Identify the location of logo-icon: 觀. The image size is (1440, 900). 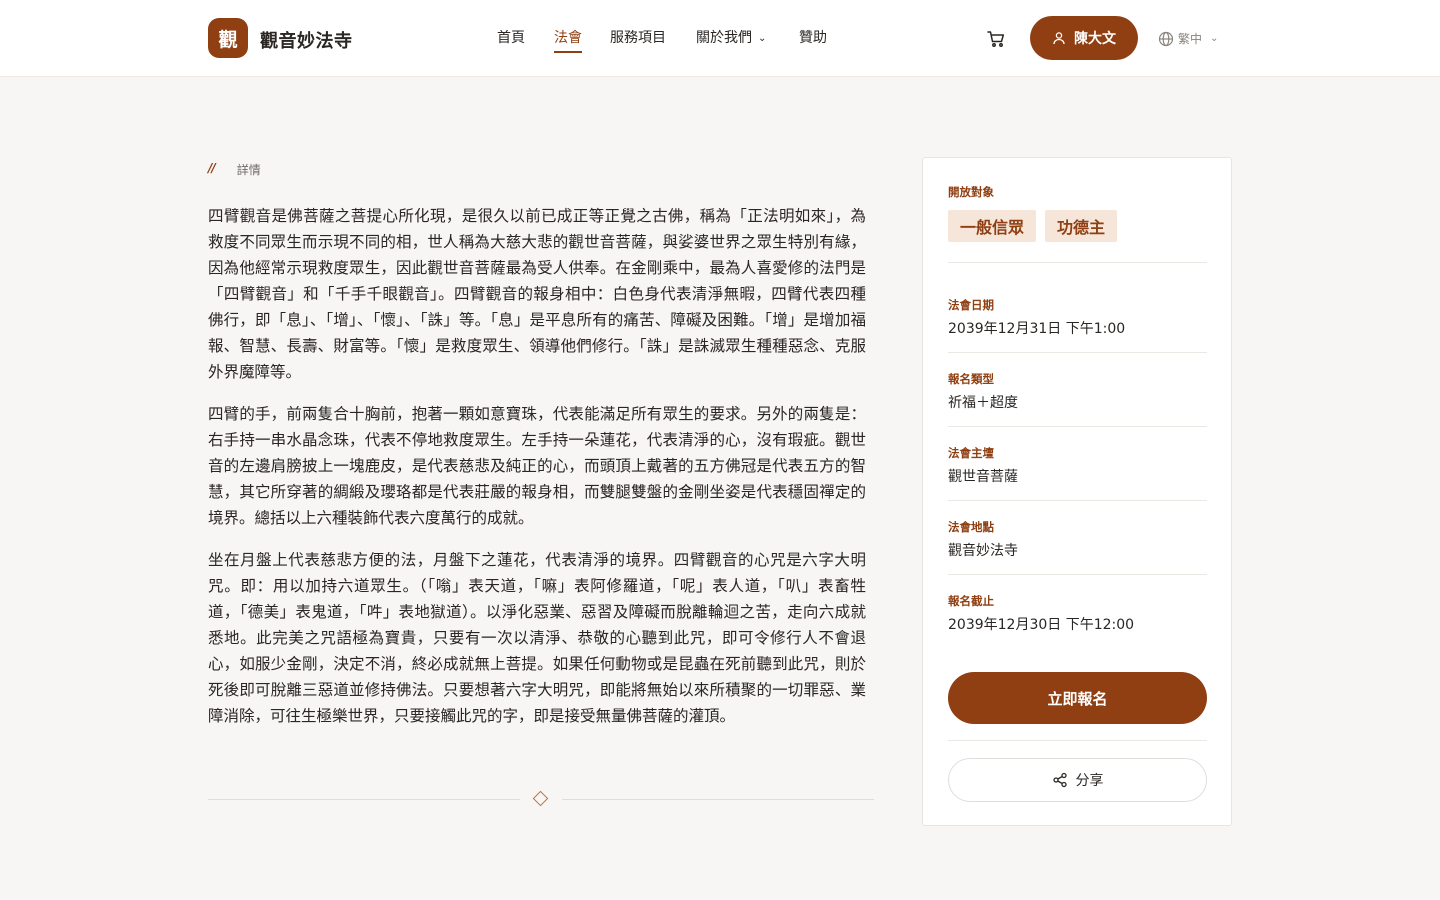
(228, 38).